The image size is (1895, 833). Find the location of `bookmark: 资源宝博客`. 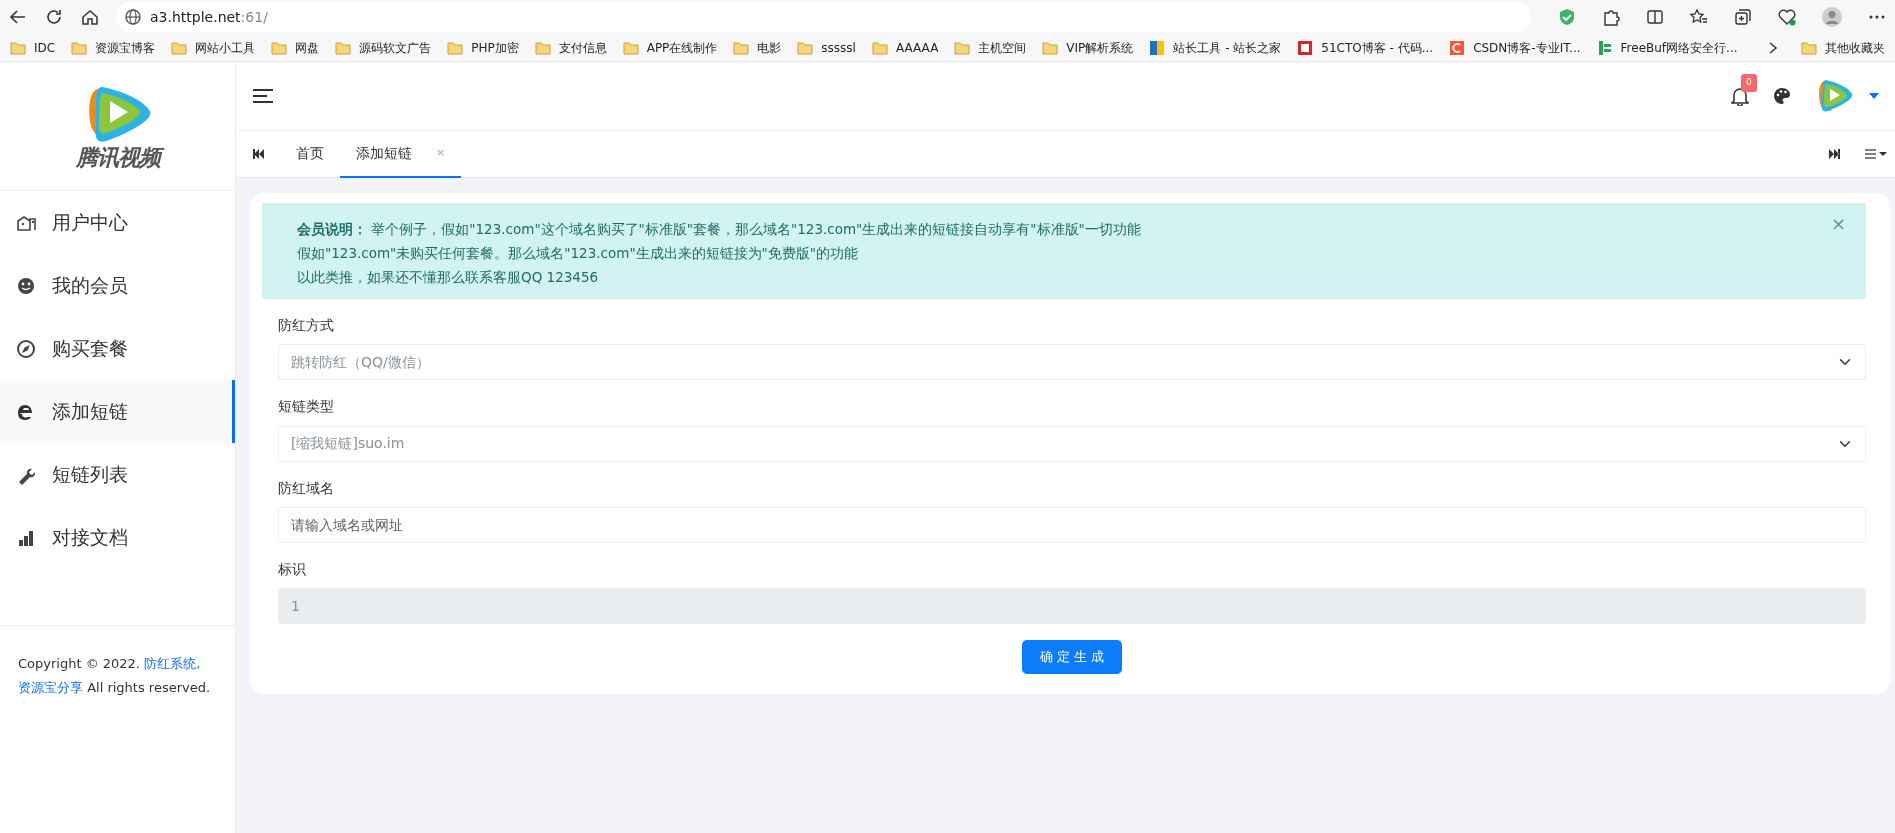

bookmark: 资源宝博客 is located at coordinates (113, 47).